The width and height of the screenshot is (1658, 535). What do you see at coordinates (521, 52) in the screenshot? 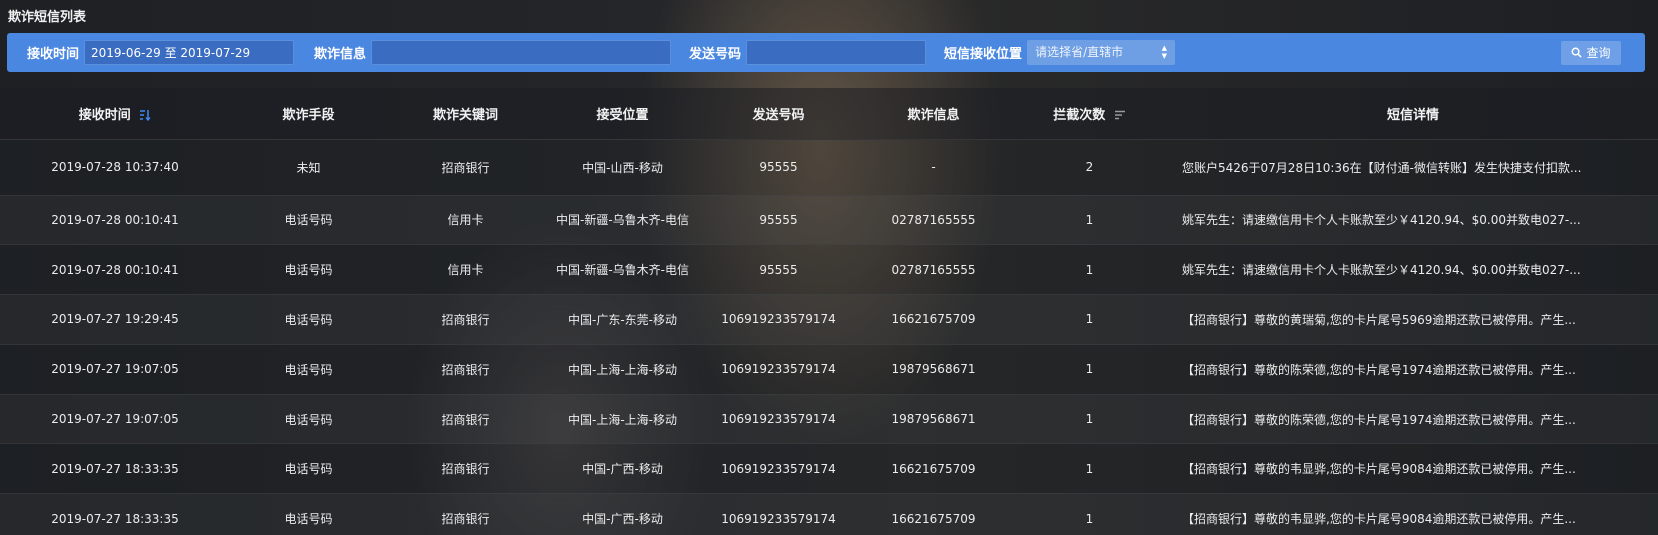
I see `fraud-info-input` at bounding box center [521, 52].